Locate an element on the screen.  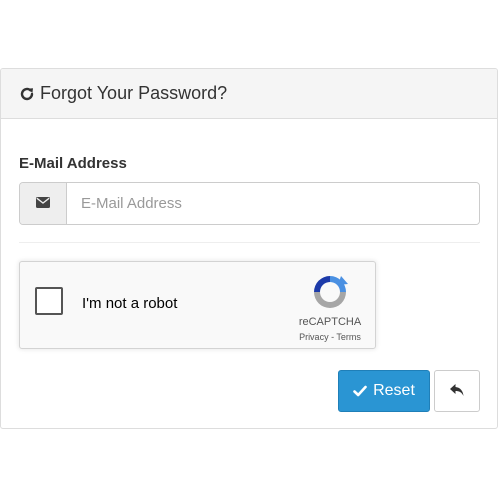
refresh-icon is located at coordinates (27, 94).